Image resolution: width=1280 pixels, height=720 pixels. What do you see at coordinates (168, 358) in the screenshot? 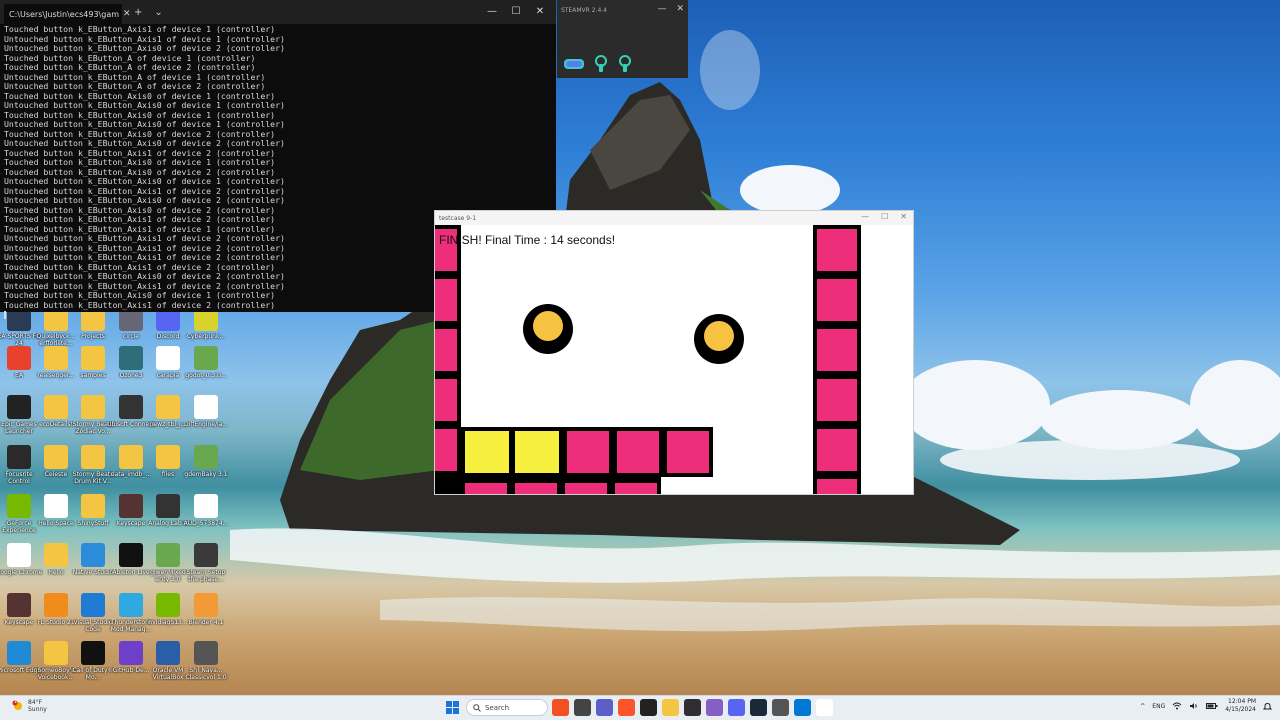
I see `media-icon` at bounding box center [168, 358].